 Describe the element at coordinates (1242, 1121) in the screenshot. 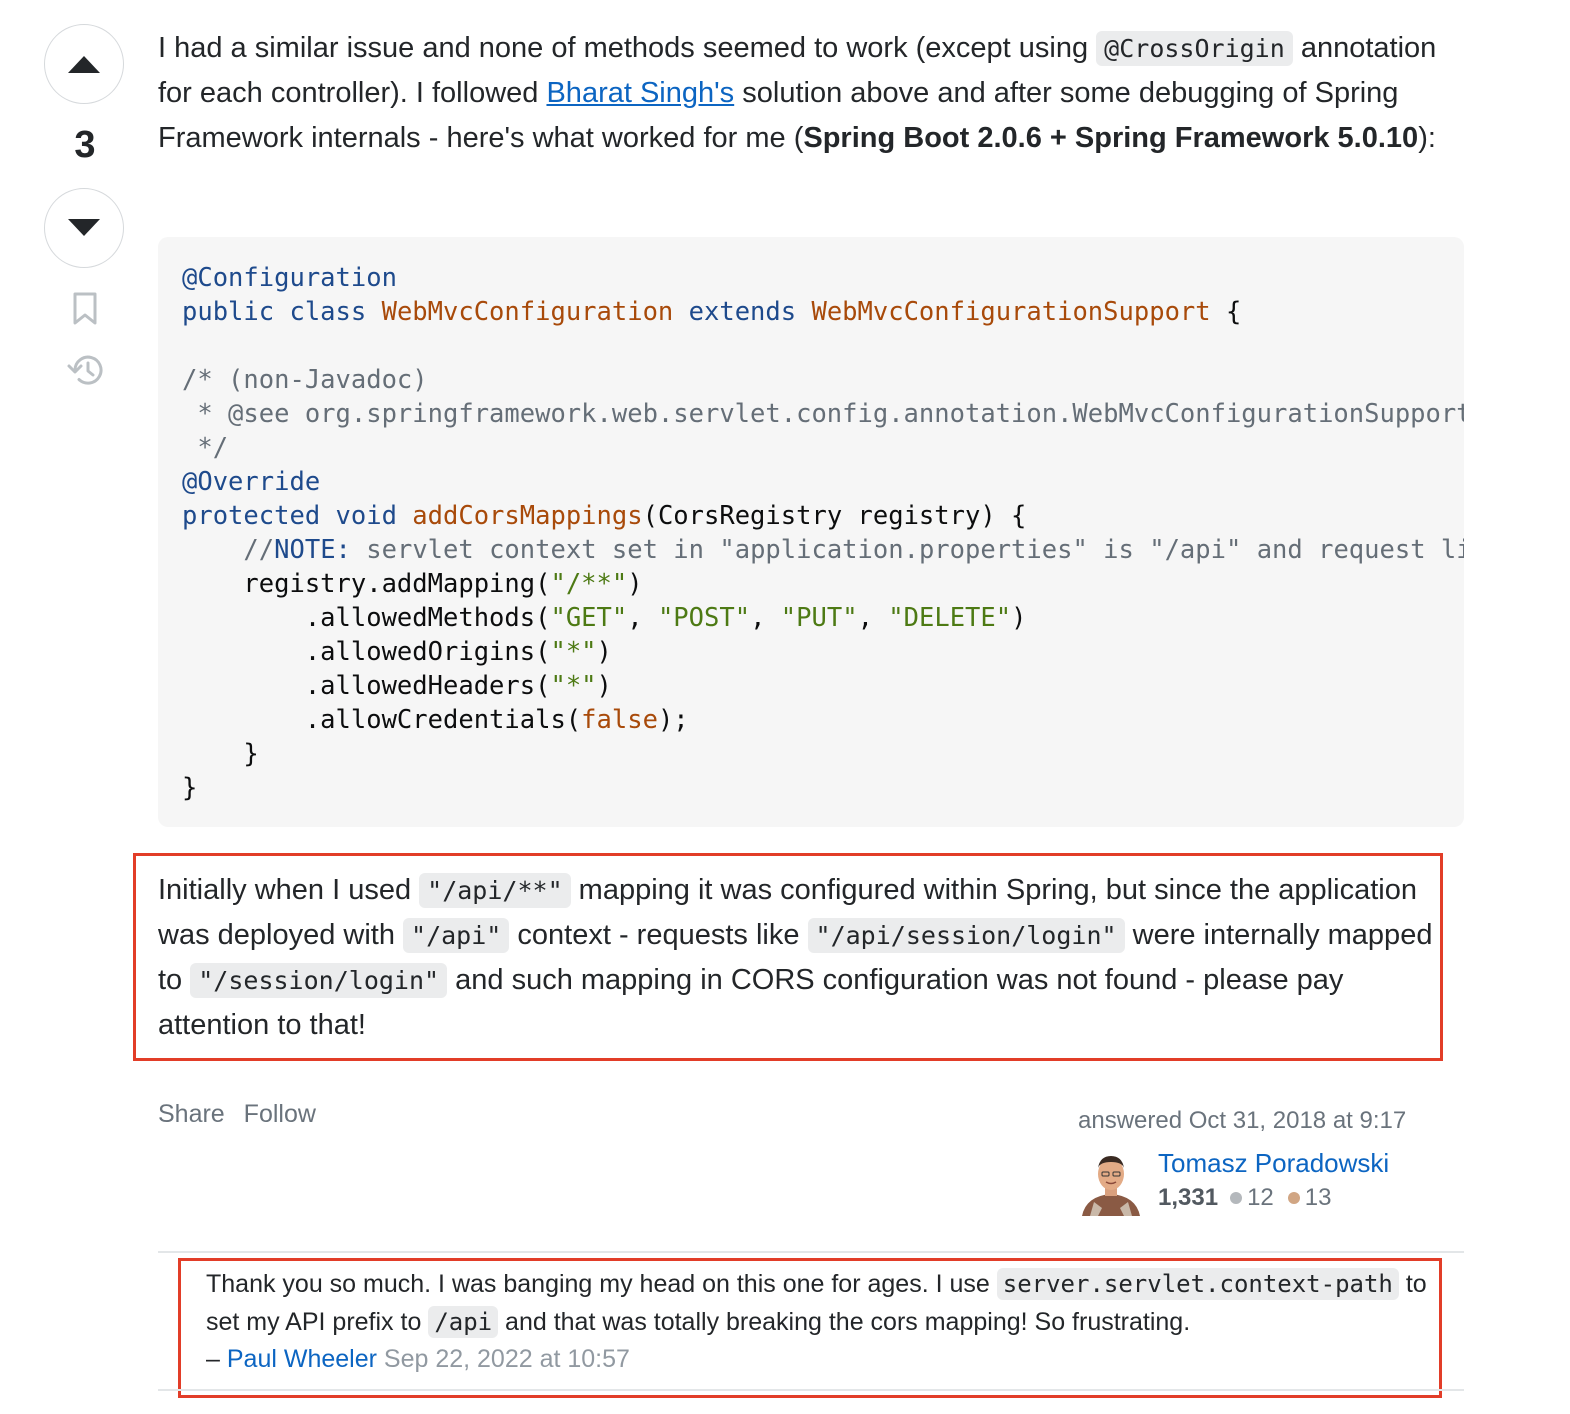

I see `answered-timestamp: answered Oct 31, 2018 at 9:17` at that location.